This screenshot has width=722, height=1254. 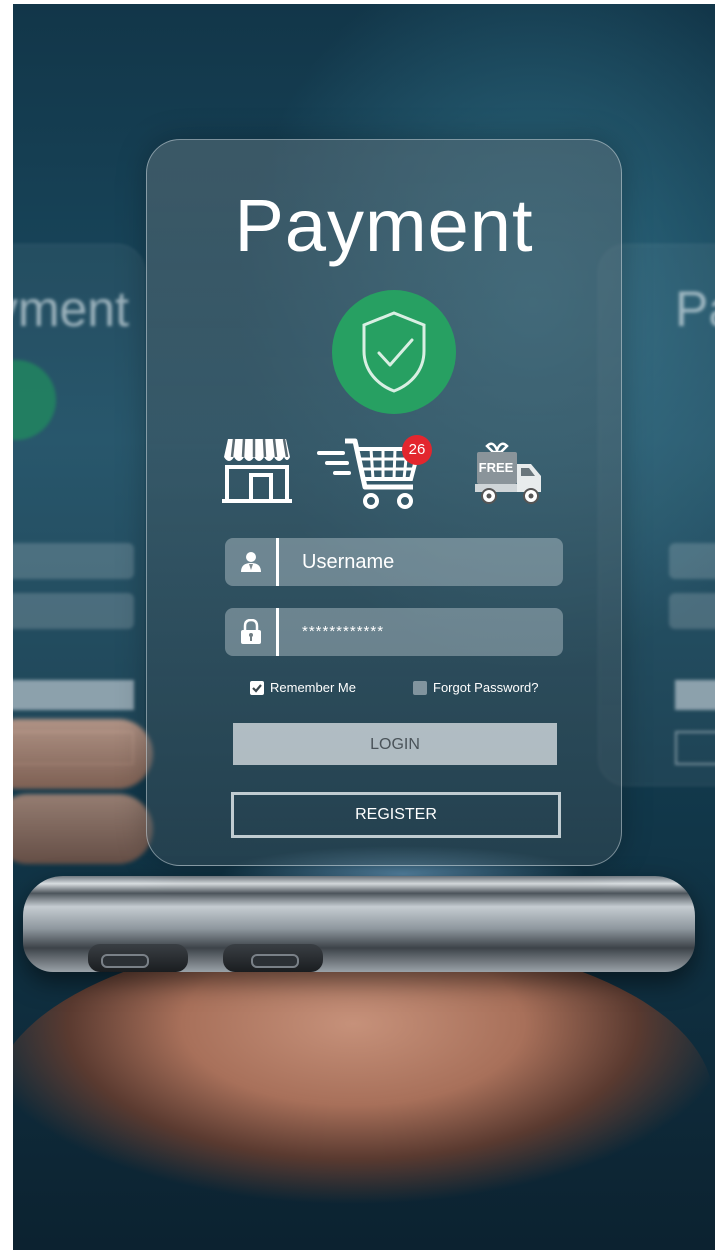 I want to click on background-card-left: Payment, so click(x=79, y=515).